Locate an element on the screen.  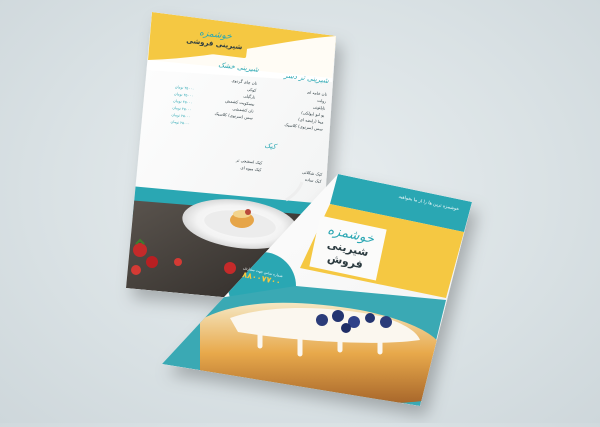
strawberry is located at coordinates (140, 250).